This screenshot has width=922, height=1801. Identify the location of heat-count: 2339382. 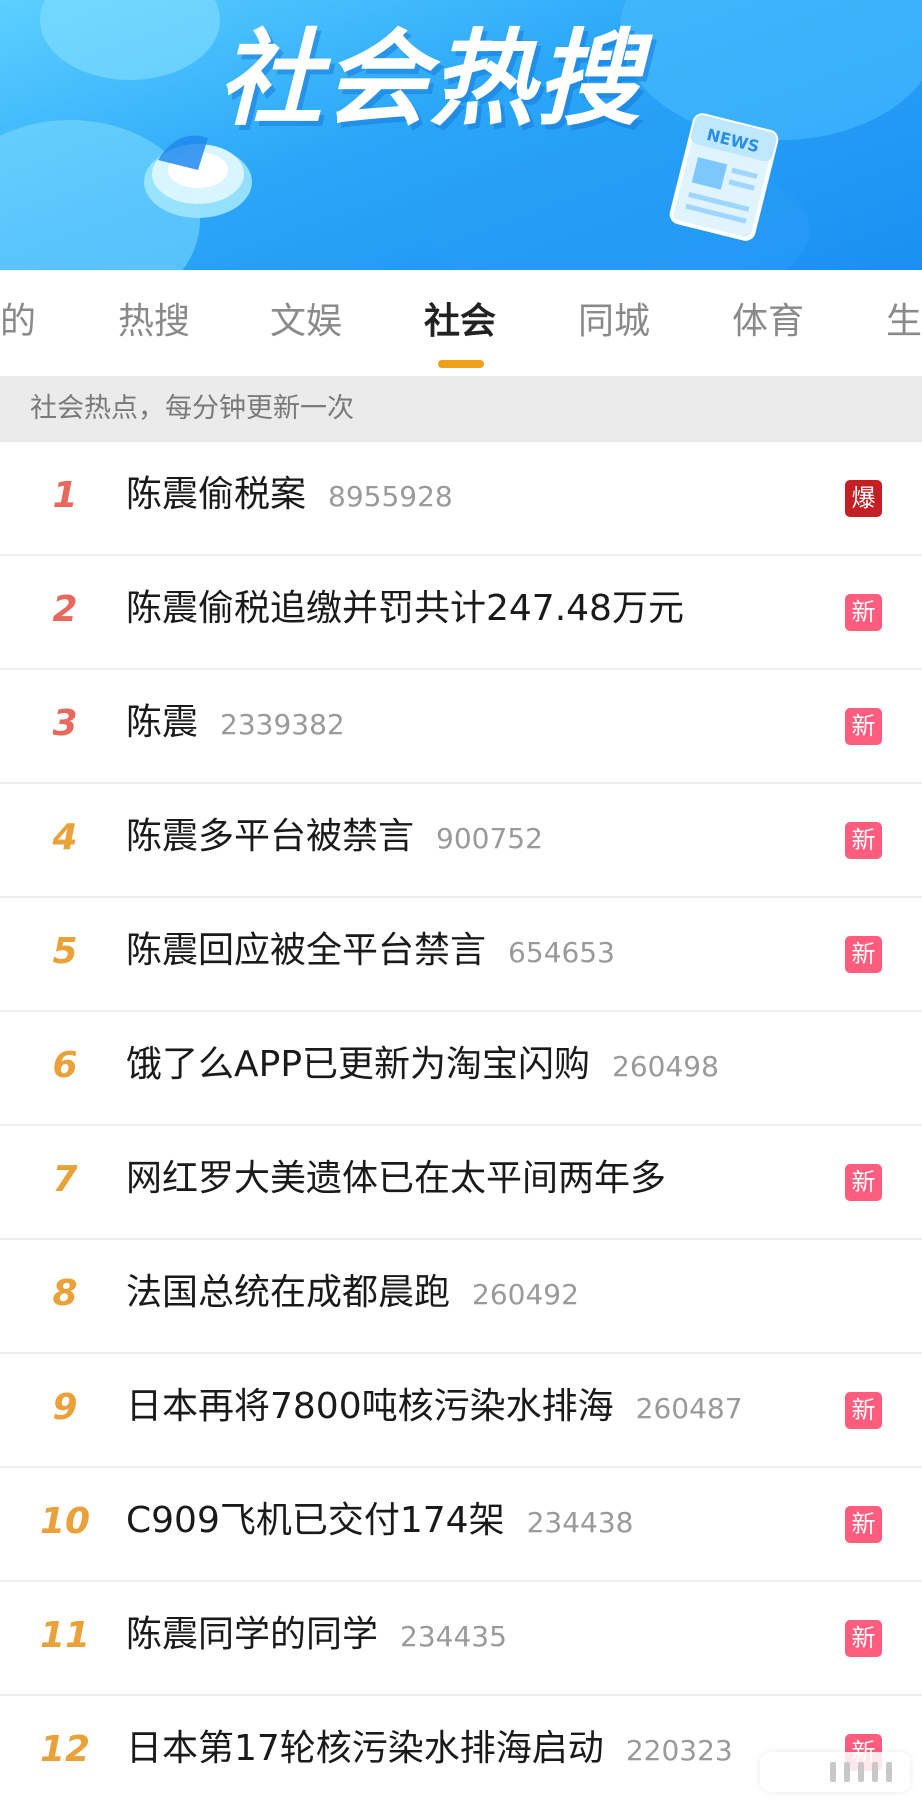
(282, 724).